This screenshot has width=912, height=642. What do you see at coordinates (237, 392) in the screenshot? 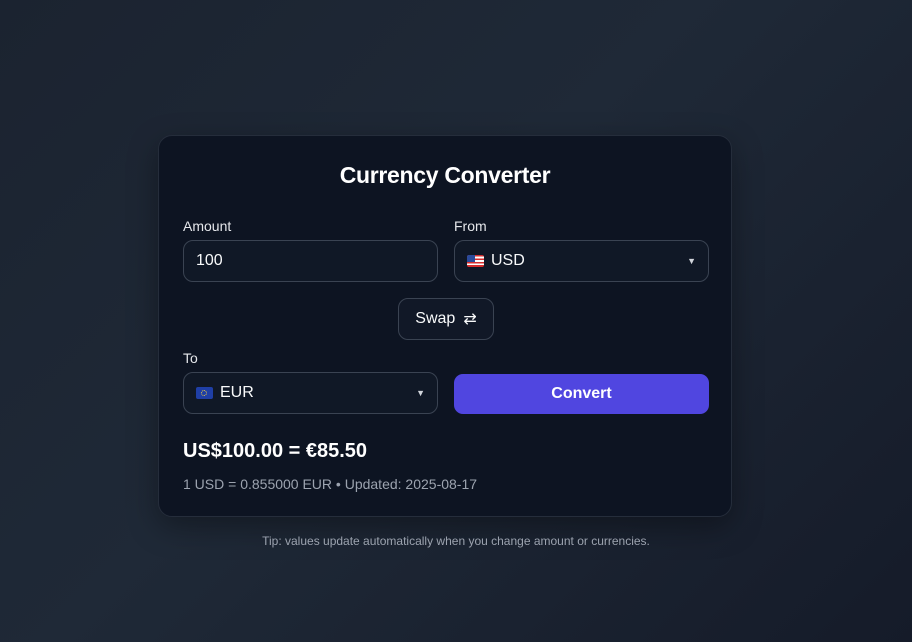
I see `to-currency-value: EUR` at bounding box center [237, 392].